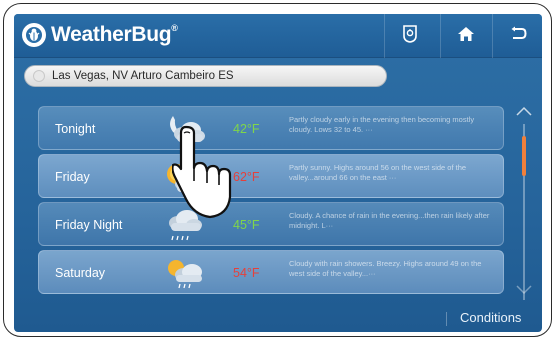  What do you see at coordinates (246, 225) in the screenshot?
I see `forecast-temperature: 45°F` at bounding box center [246, 225].